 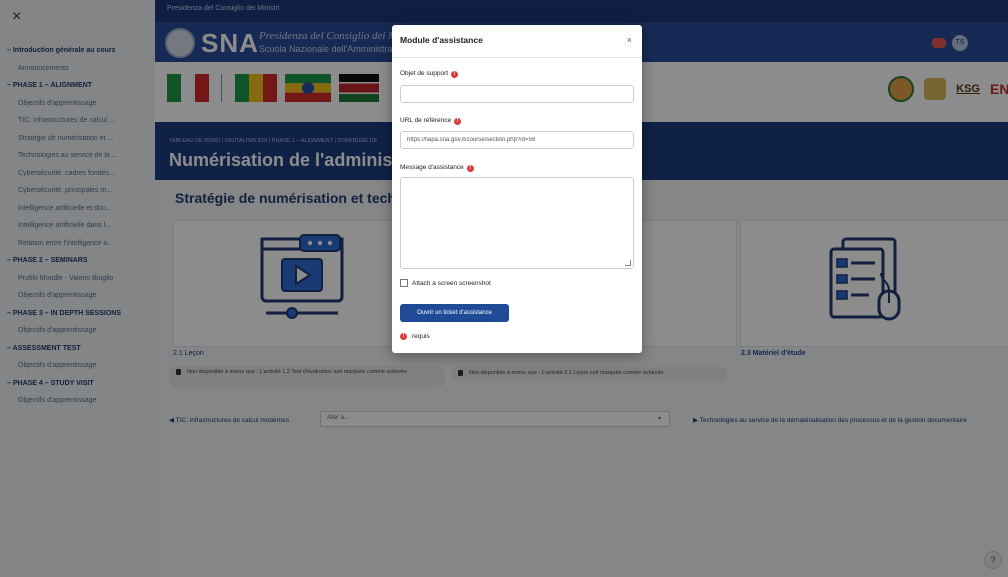 What do you see at coordinates (517, 41) in the screenshot?
I see `modal-header: Module d'assistance ×` at bounding box center [517, 41].